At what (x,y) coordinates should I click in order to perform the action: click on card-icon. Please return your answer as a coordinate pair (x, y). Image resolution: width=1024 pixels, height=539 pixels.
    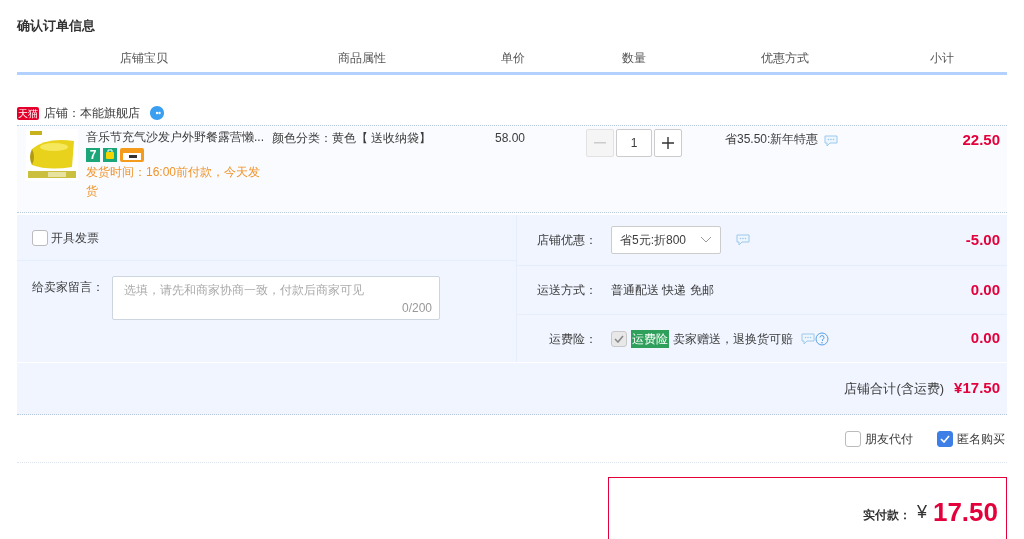
    Looking at the image, I should click on (132, 155).